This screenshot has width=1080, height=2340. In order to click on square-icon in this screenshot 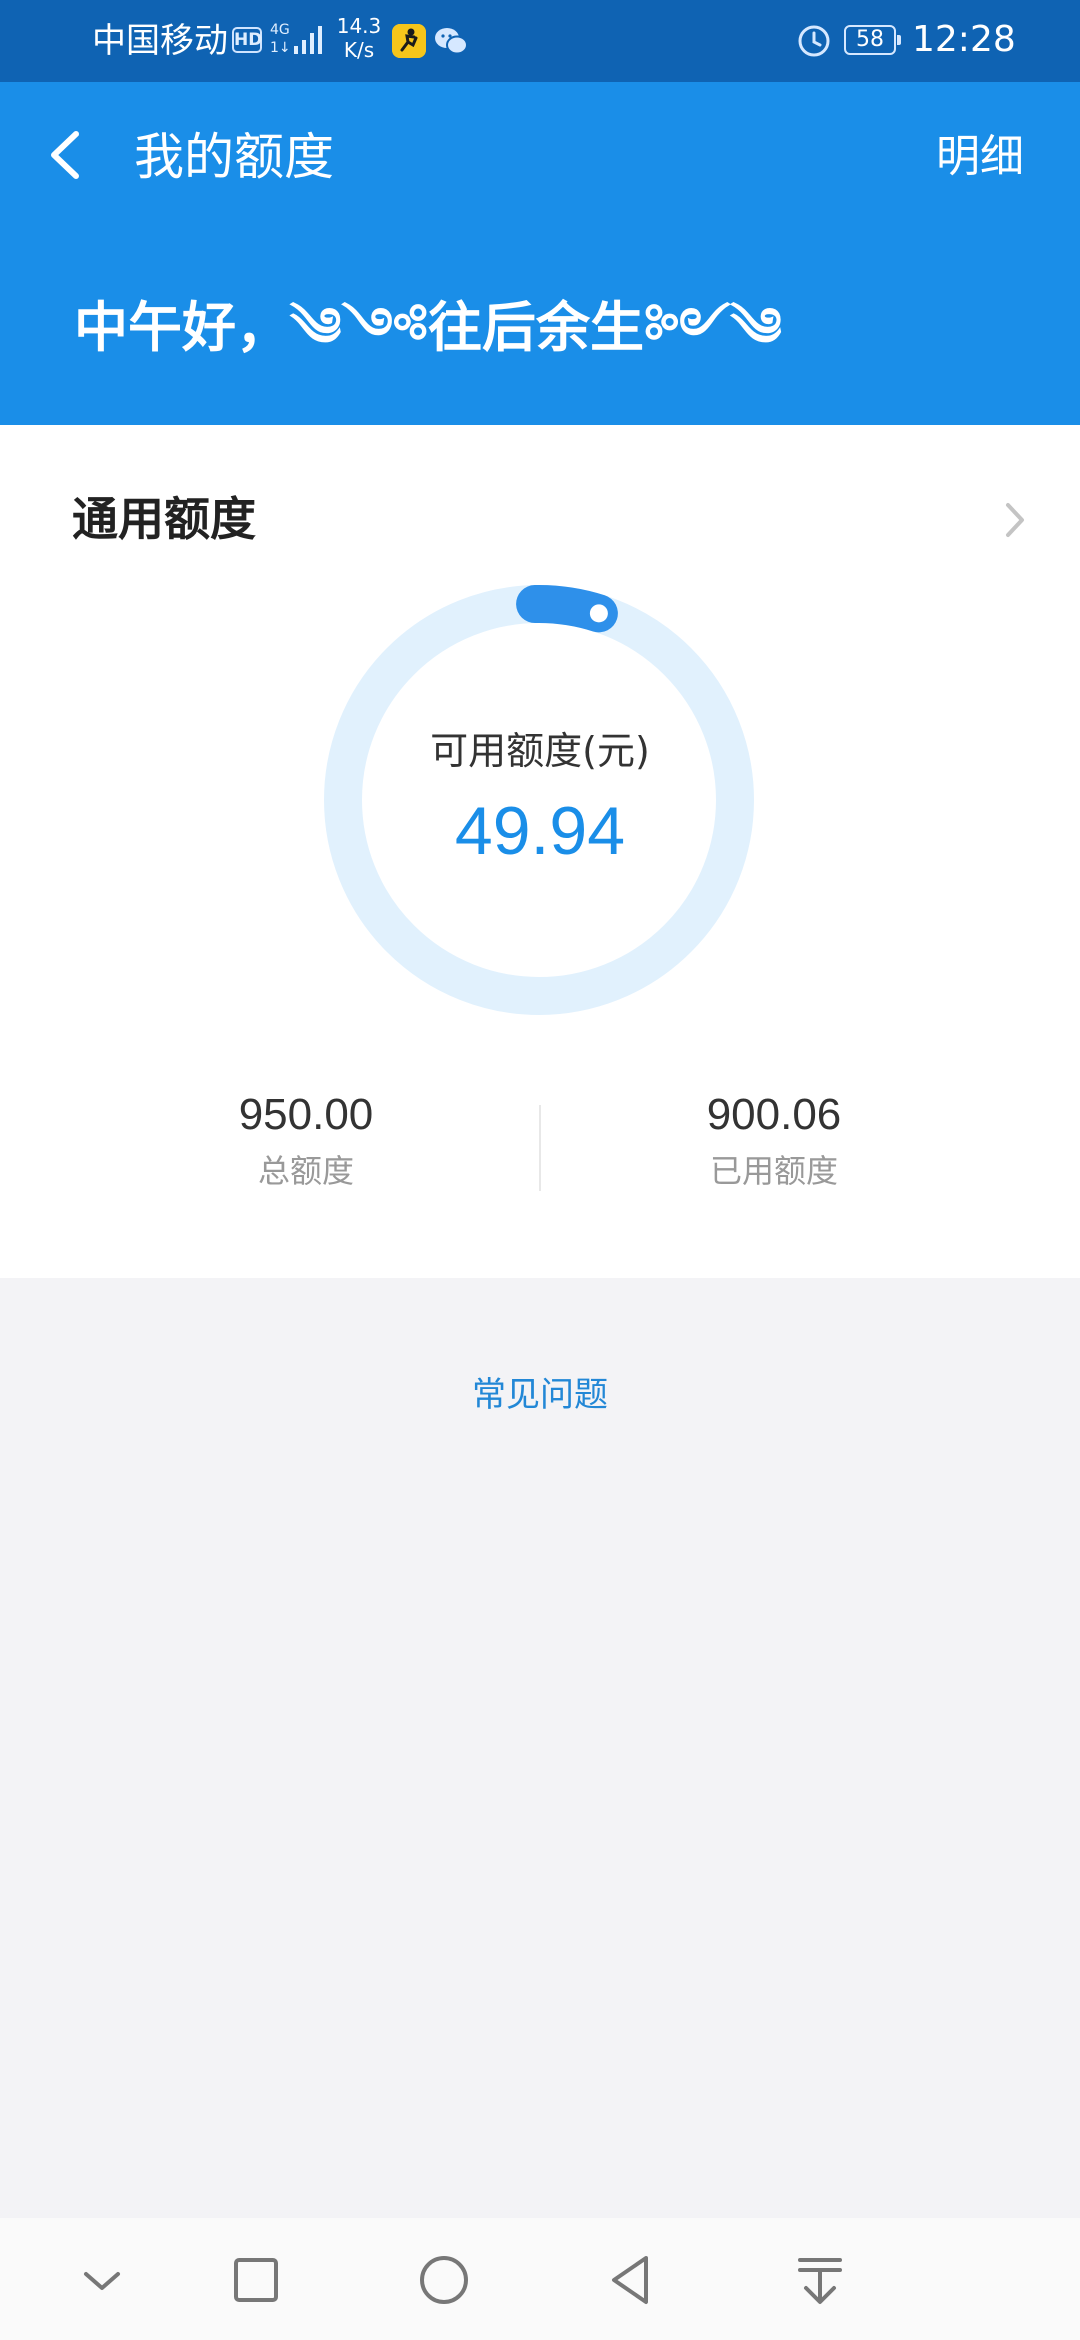, I will do `click(256, 2280)`.